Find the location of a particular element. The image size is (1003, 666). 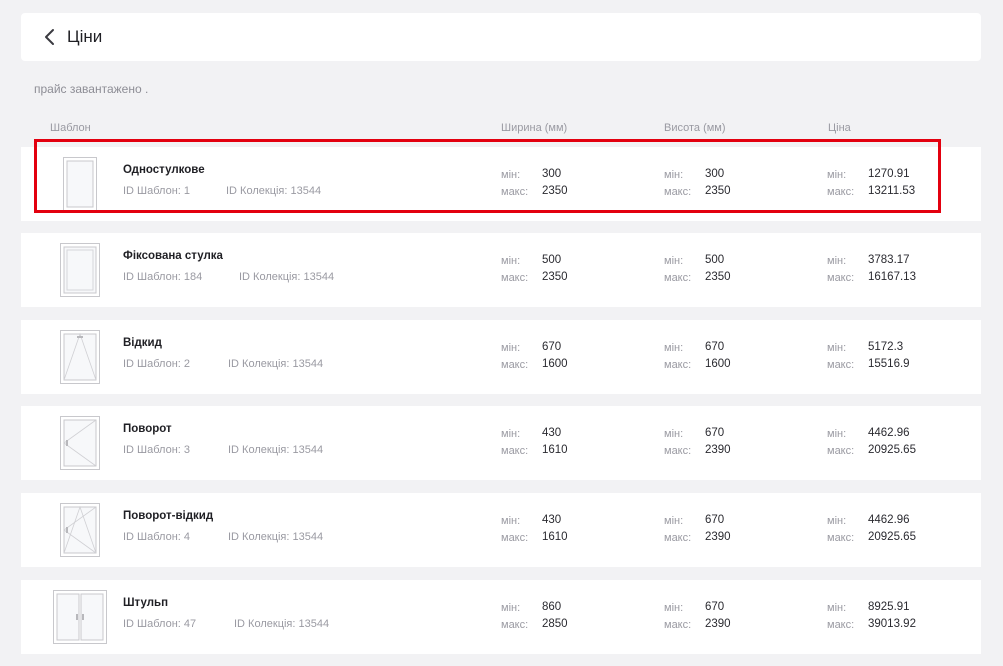

price-min-value: 3783.17 is located at coordinates (889, 260).